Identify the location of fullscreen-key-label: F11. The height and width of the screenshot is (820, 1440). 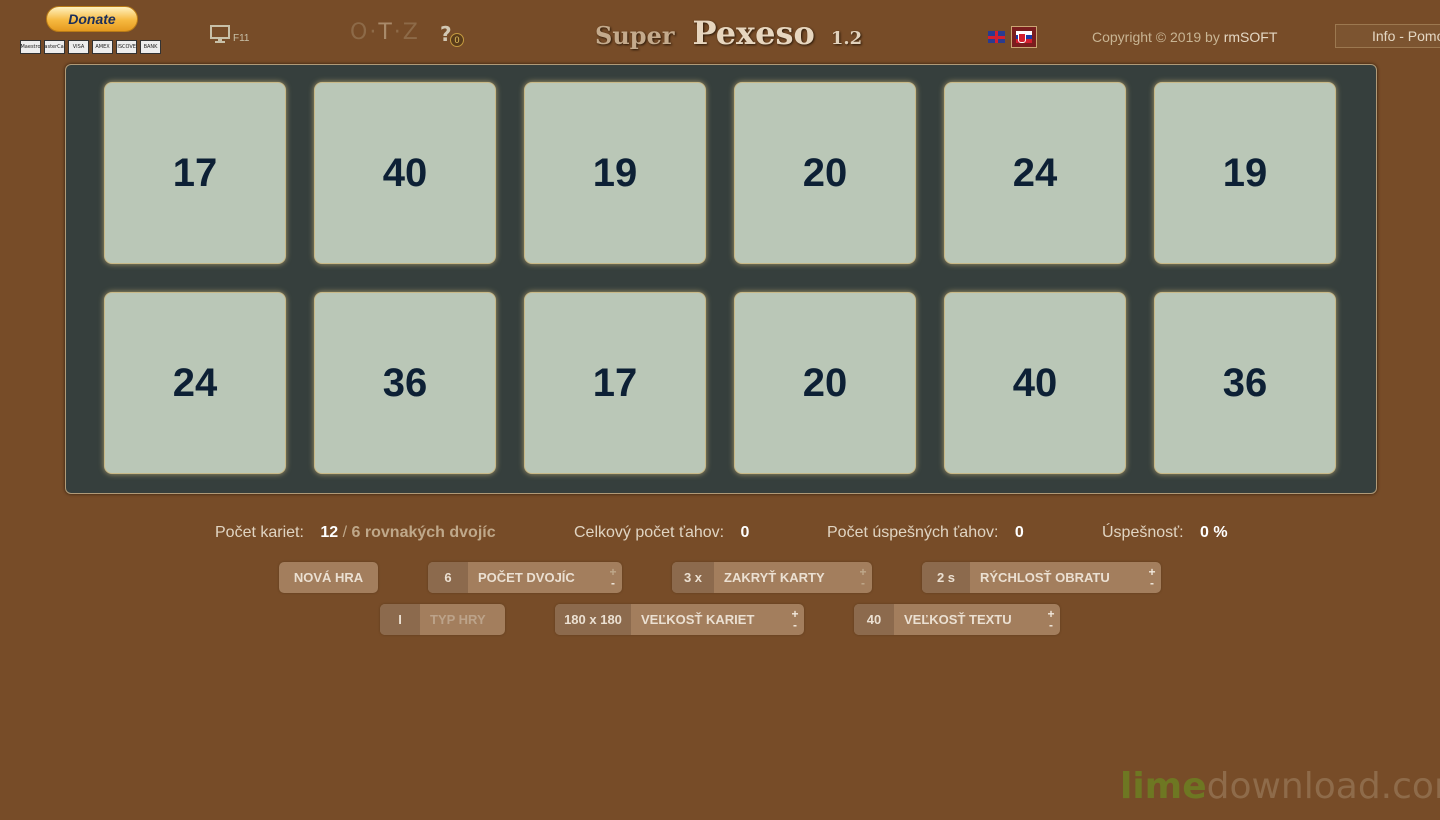
(241, 38).